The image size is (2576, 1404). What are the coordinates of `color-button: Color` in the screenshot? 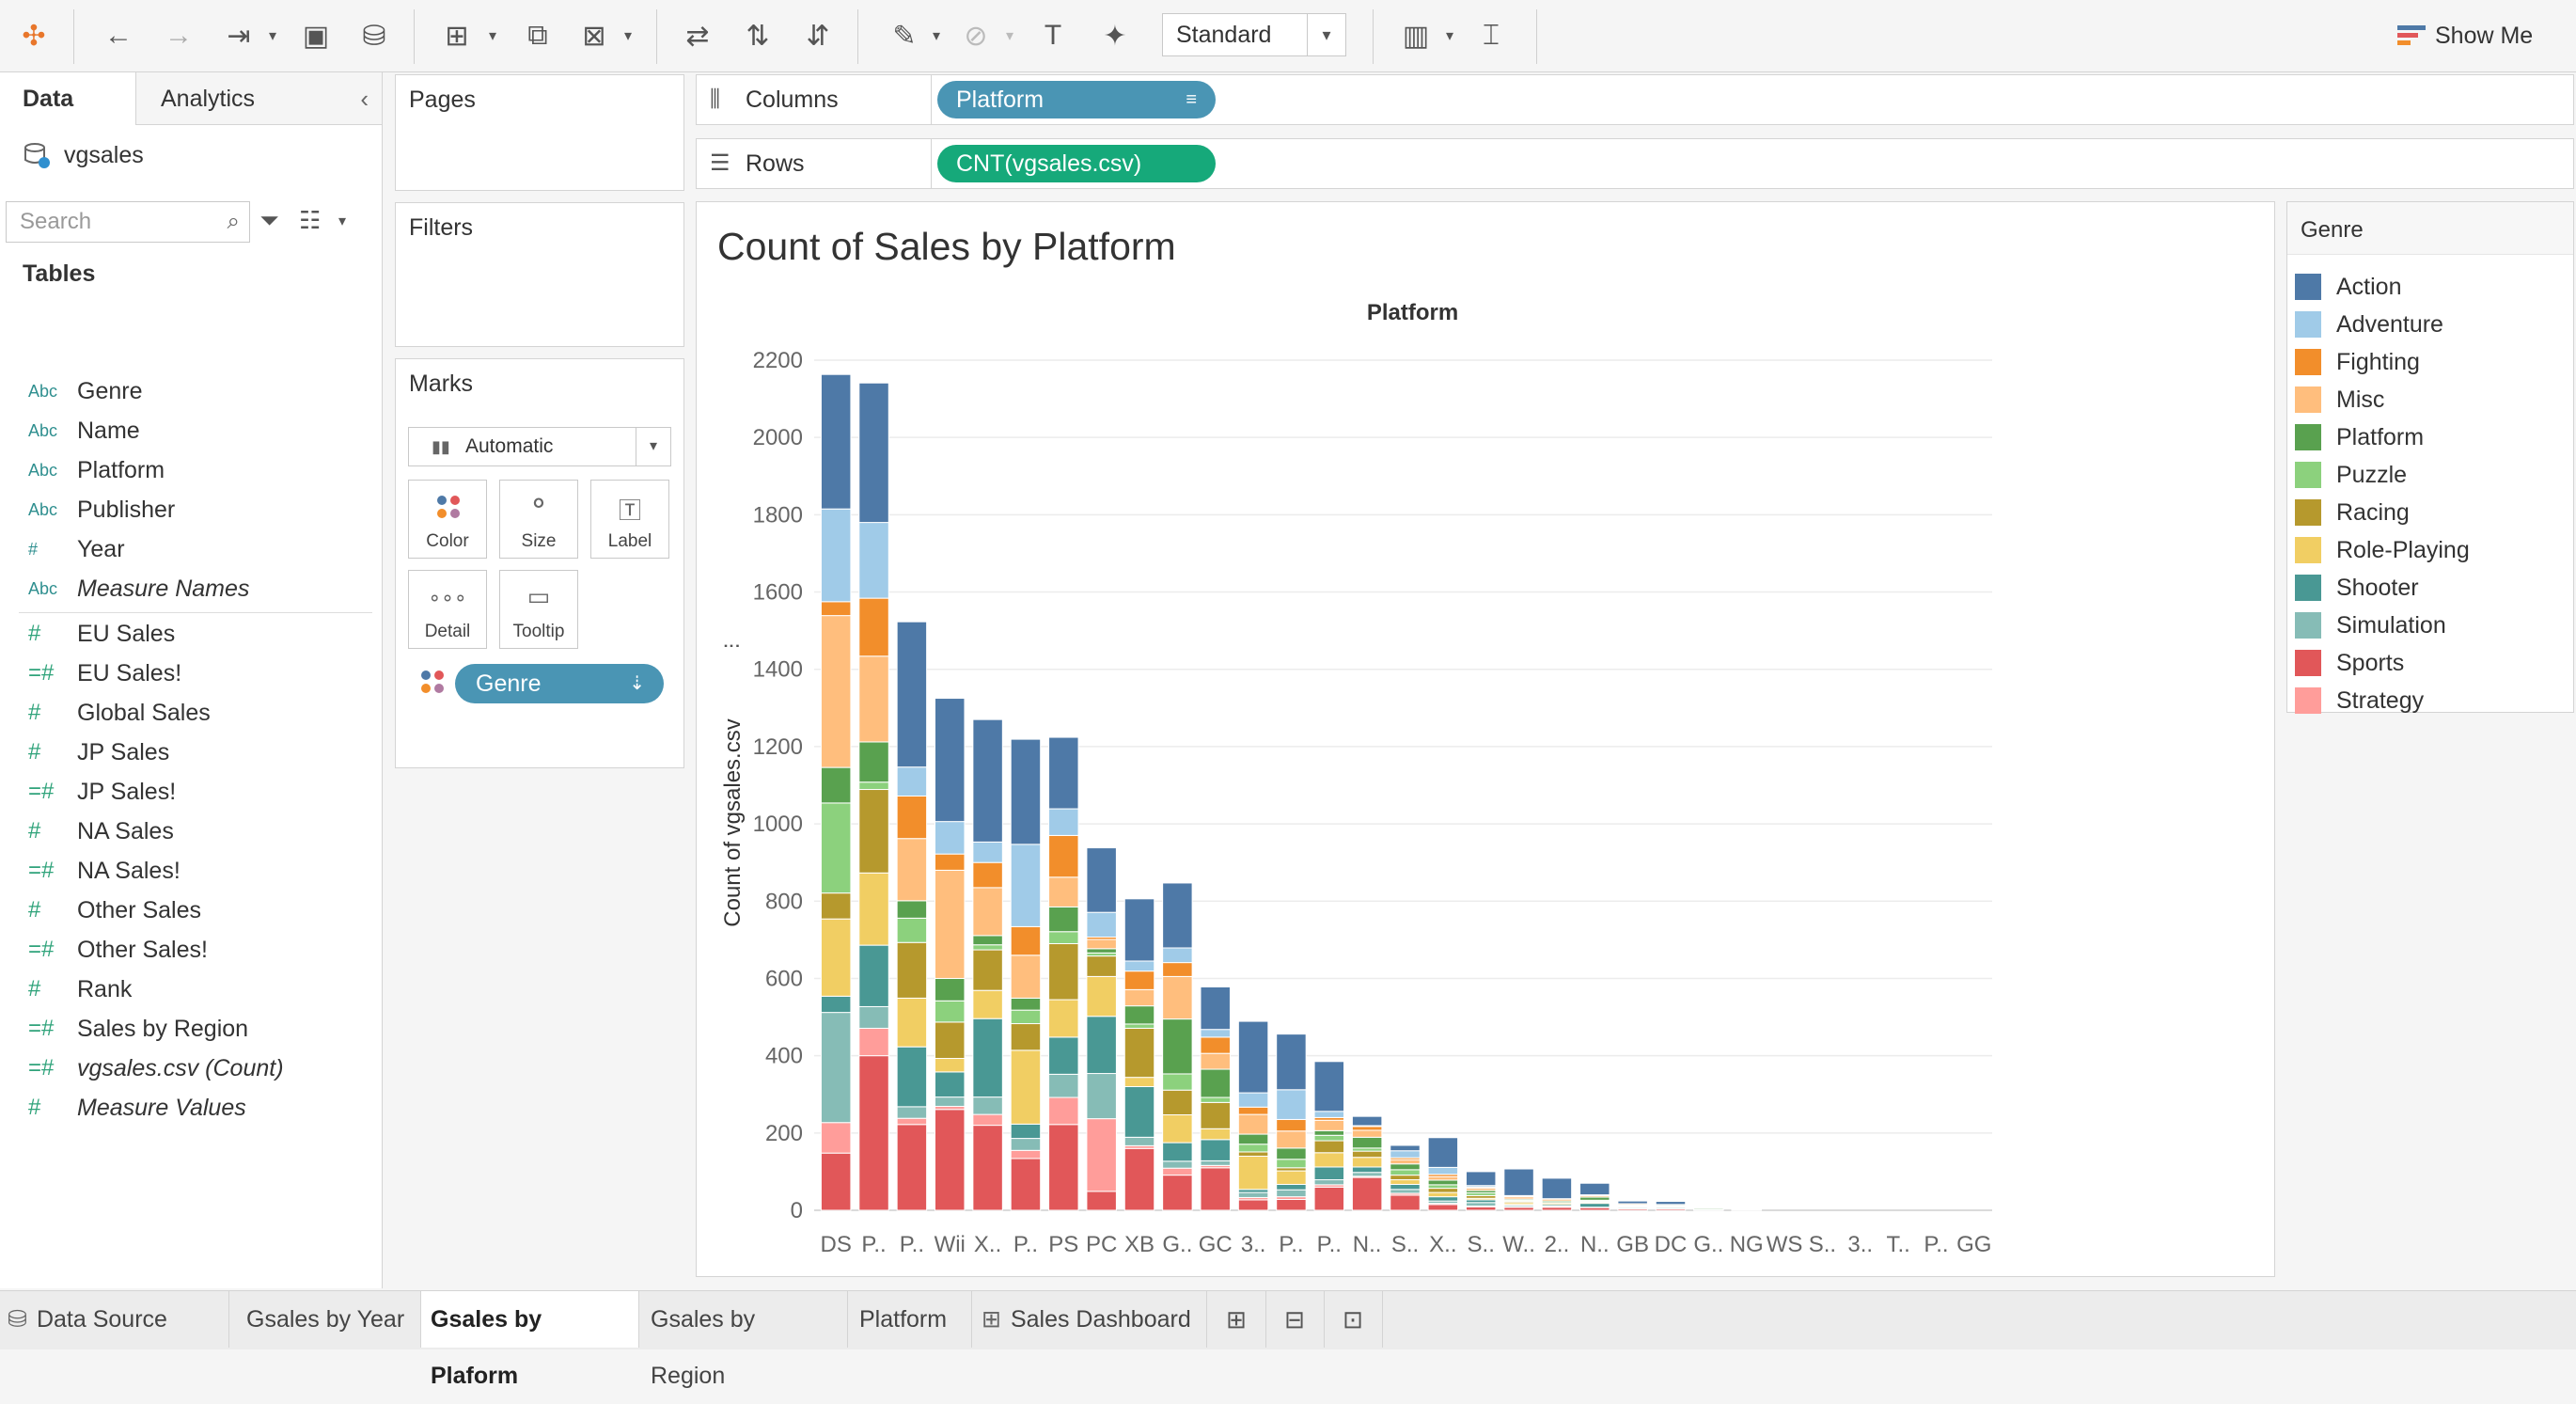 It's located at (448, 519).